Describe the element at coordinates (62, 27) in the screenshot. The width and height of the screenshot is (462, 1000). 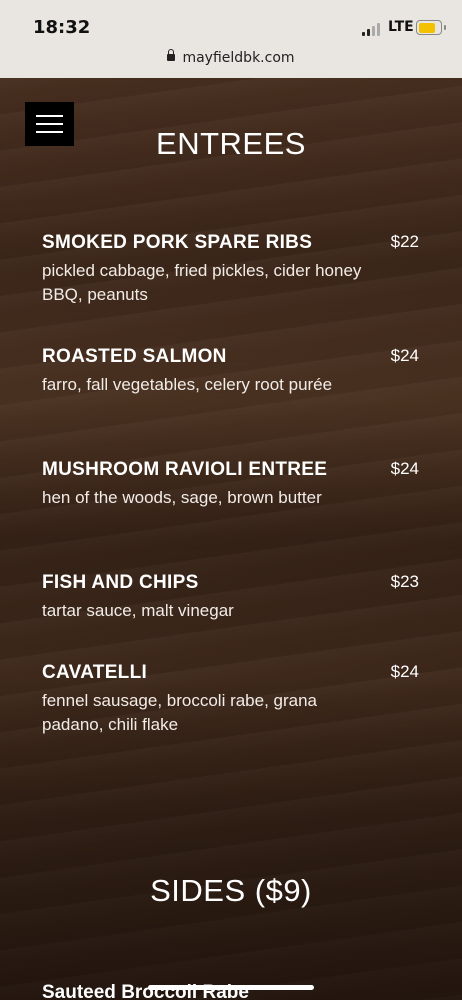
I see `status-time: 18:32` at that location.